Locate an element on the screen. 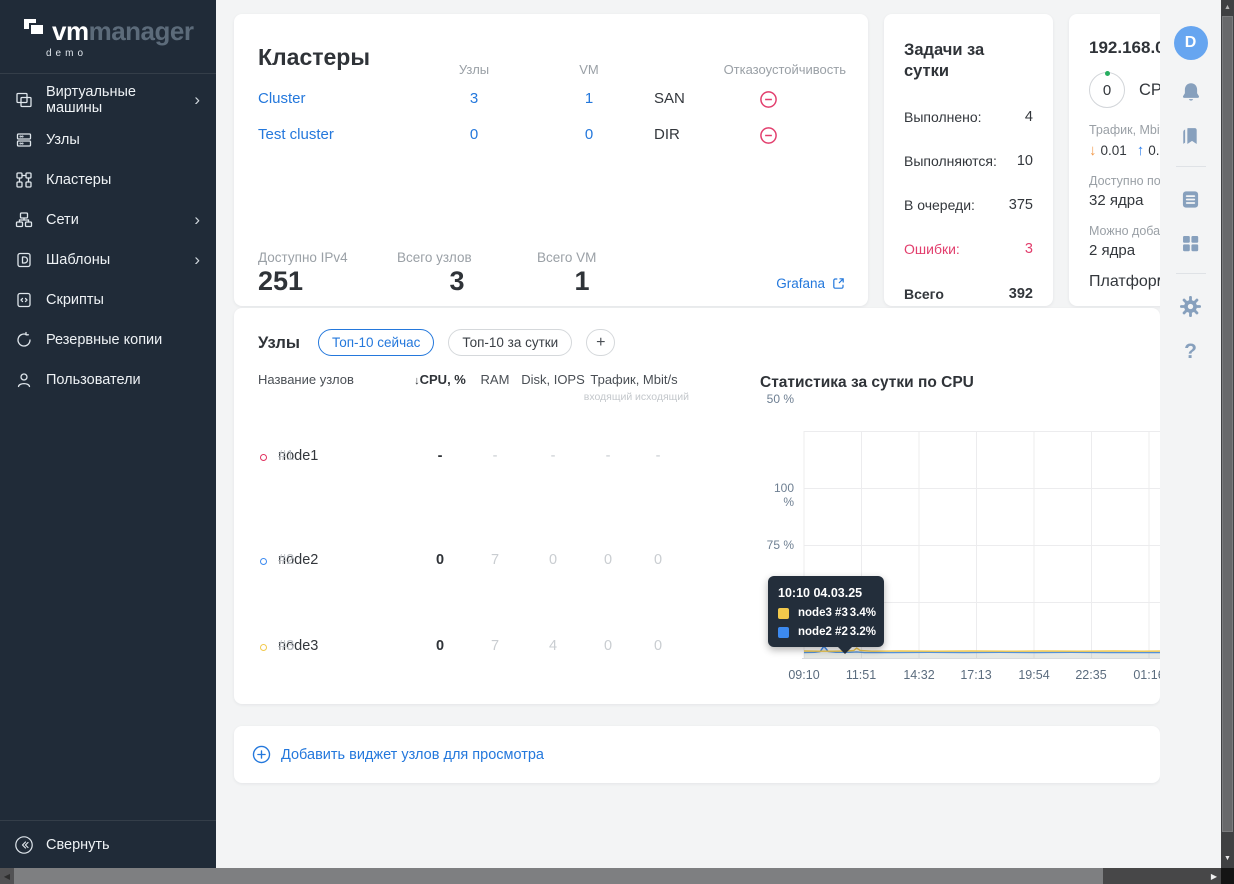 This screenshot has height=884, width=1234. document-icon is located at coordinates (1190, 199).